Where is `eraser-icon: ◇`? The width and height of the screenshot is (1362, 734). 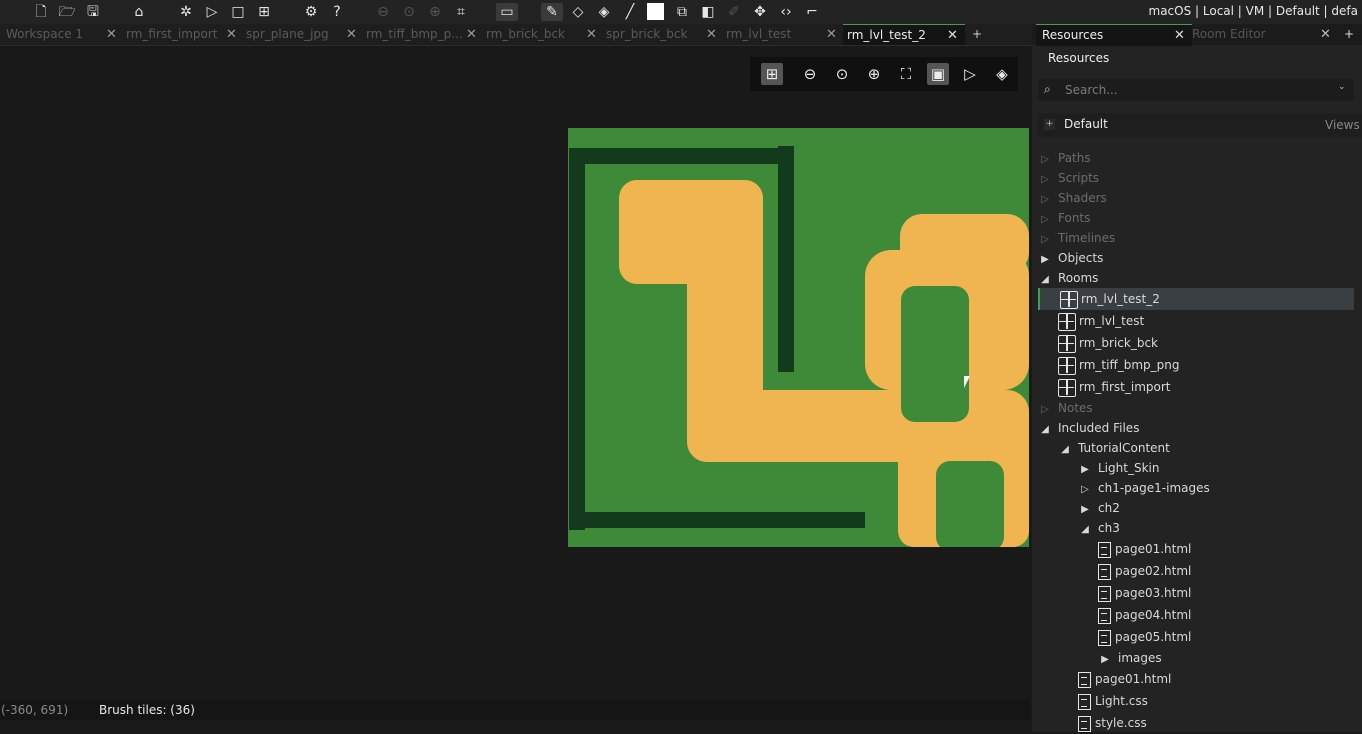 eraser-icon: ◇ is located at coordinates (578, 12).